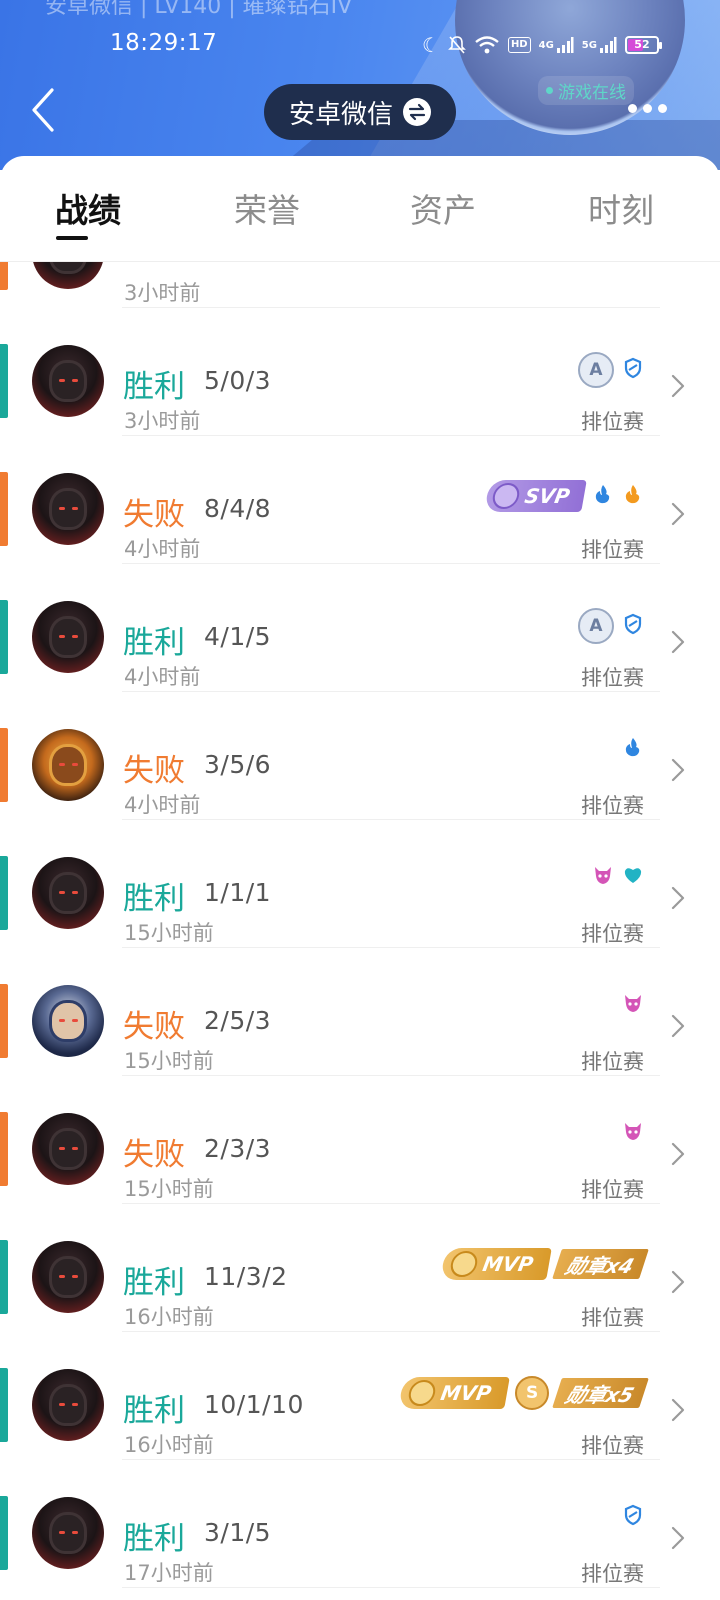 Image resolution: width=720 pixels, height=1600 pixels. I want to click on match-row: 失败 2/3/3 15小时前 排位赛, so click(360, 1140).